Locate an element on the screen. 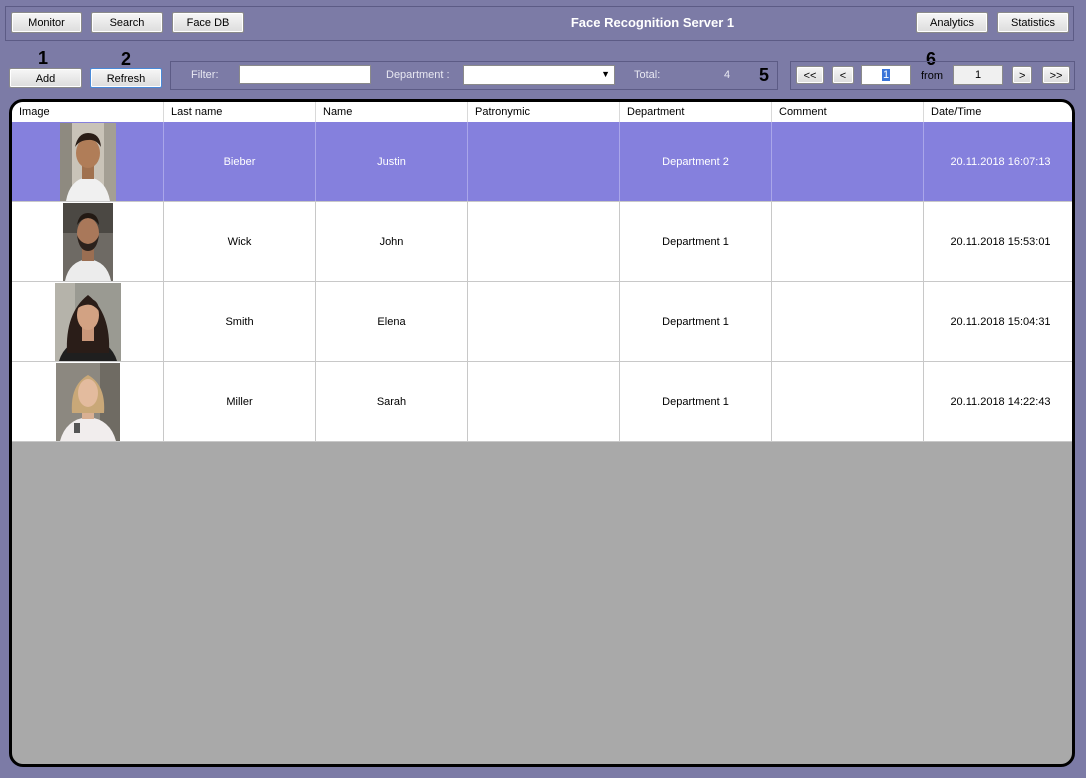 The width and height of the screenshot is (1086, 778). column-header-last-name: Last name is located at coordinates (240, 112).